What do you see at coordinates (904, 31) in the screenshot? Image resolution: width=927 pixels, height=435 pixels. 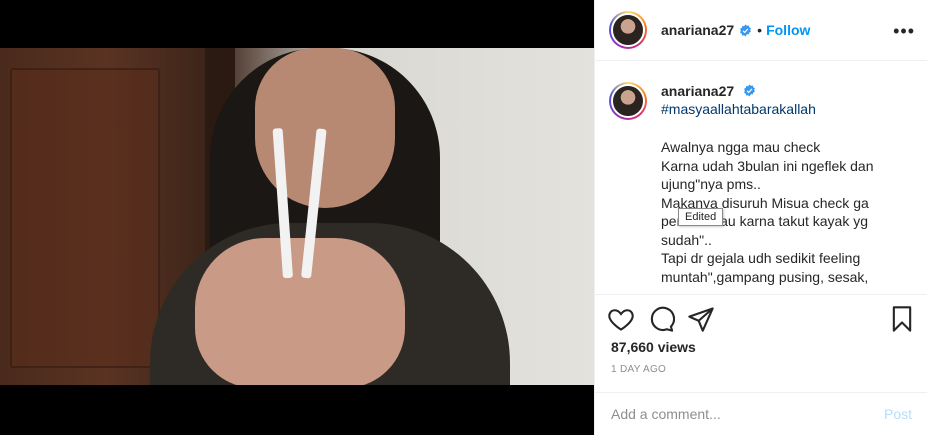 I see `more-options-button: •••` at bounding box center [904, 31].